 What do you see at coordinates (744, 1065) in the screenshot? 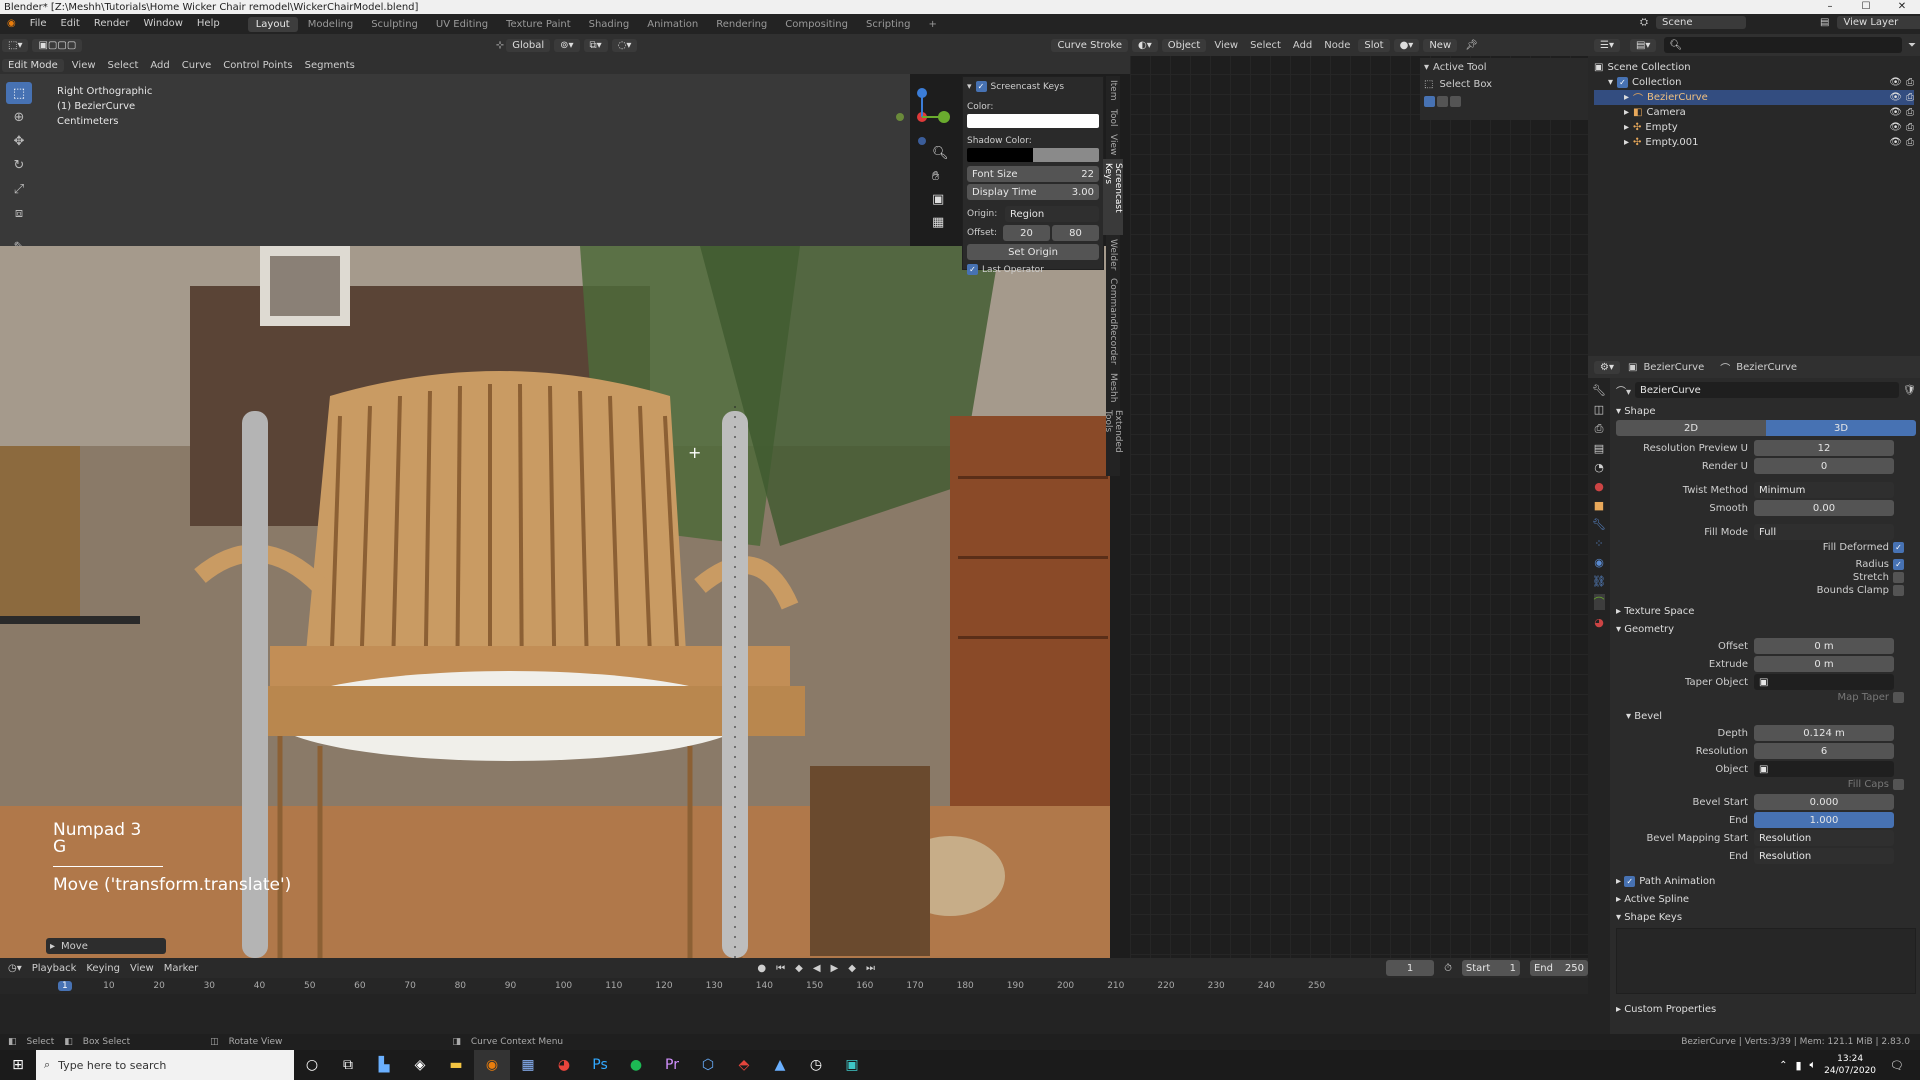
I see `acrobat-icon: ⬘` at bounding box center [744, 1065].